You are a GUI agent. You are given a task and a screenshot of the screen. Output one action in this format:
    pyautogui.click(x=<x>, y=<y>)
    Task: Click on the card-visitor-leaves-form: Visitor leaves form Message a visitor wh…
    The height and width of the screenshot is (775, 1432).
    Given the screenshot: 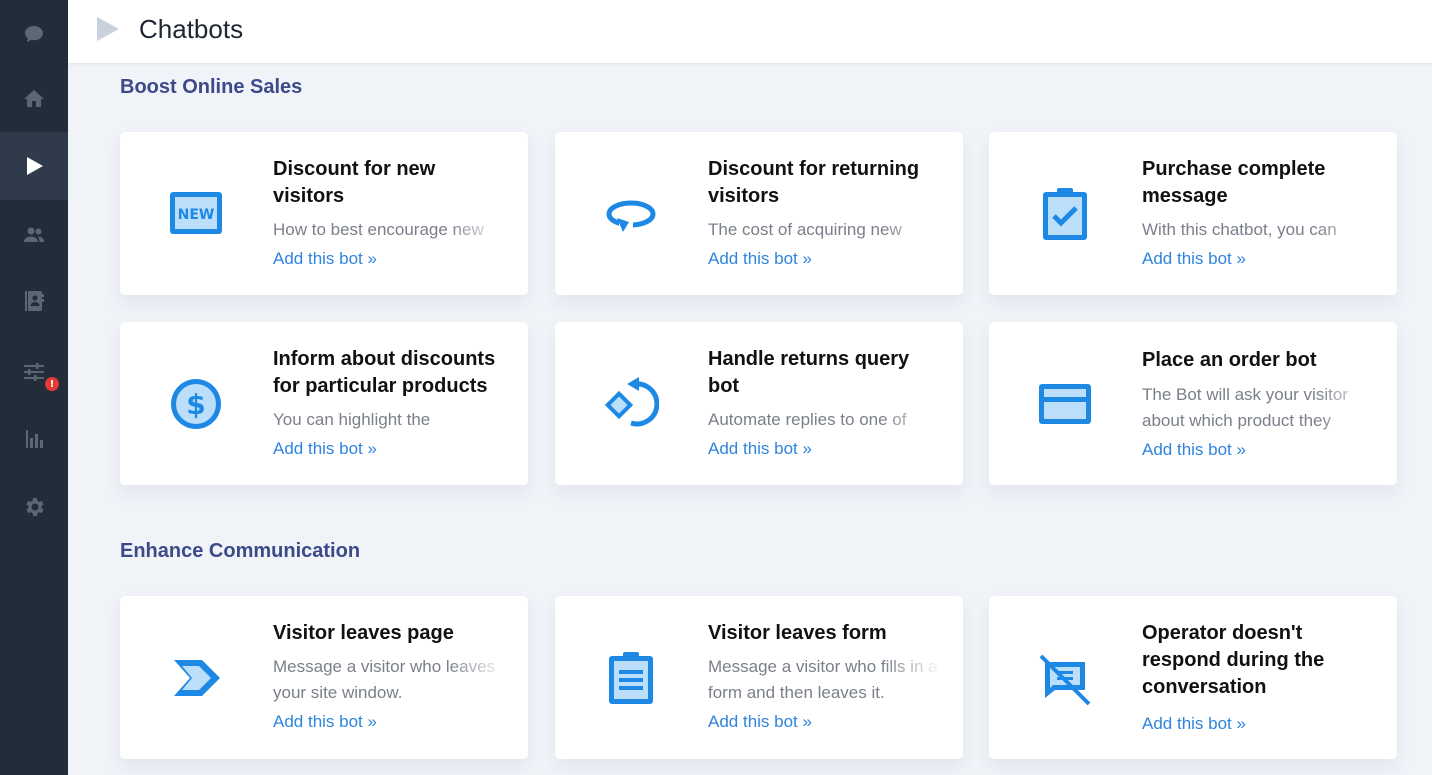 What is the action you would take?
    pyautogui.click(x=759, y=677)
    